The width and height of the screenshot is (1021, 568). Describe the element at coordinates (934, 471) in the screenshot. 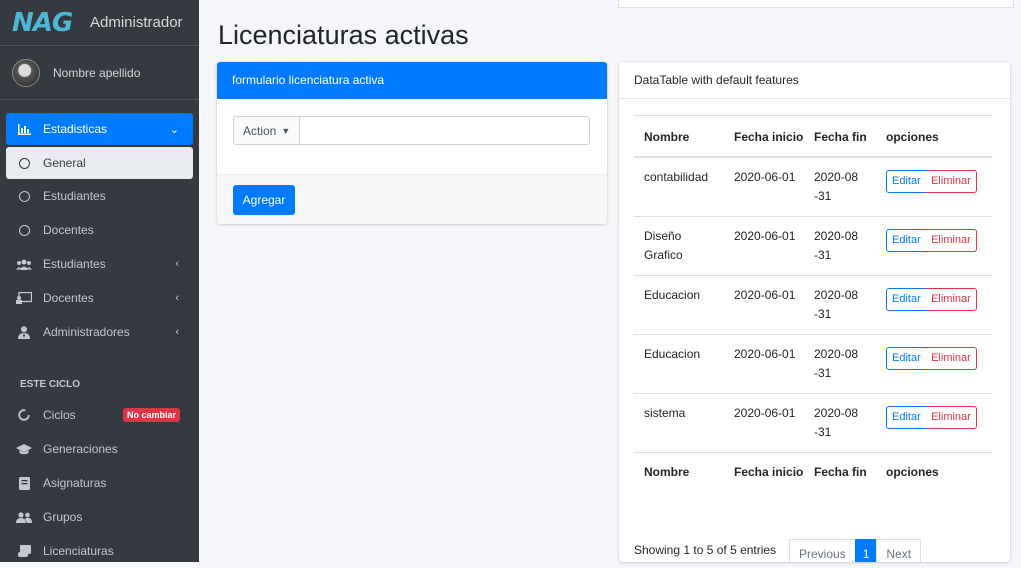

I see `column-footer-opciones: opciones` at that location.